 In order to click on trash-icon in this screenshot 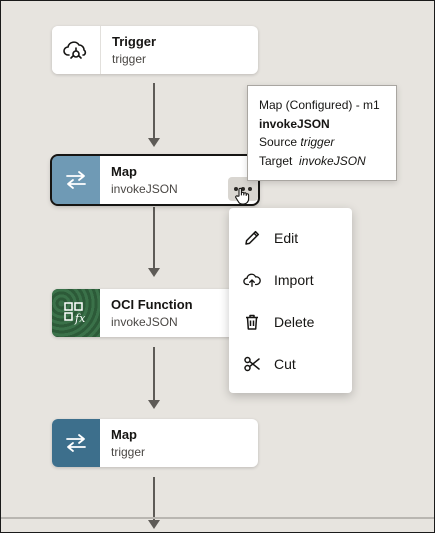, I will do `click(252, 322)`.